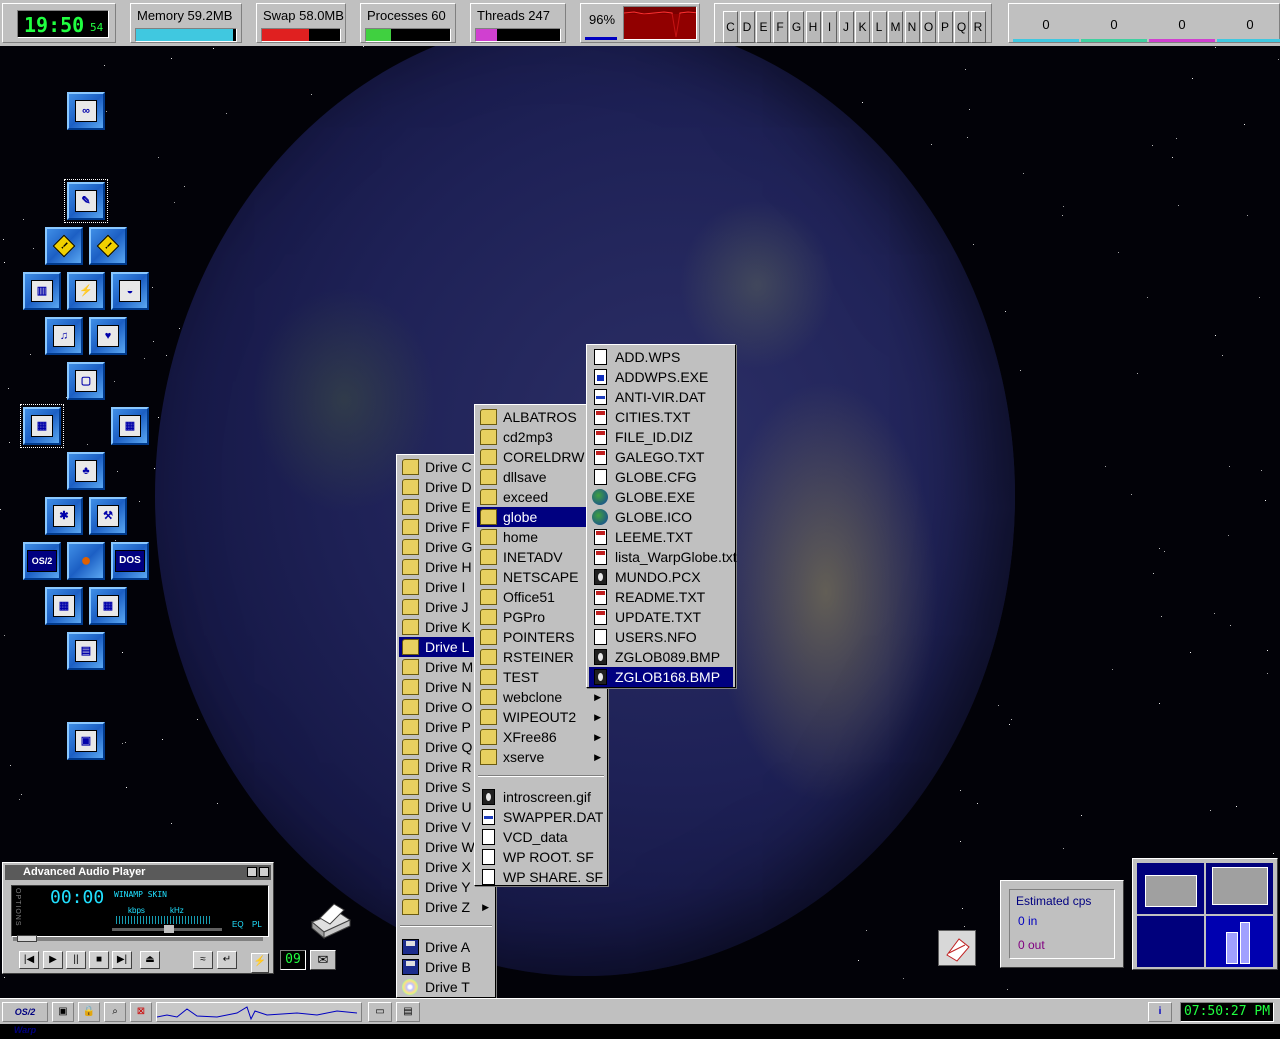 The image size is (1280, 1039). I want to click on pause-button: ||, so click(76, 960).